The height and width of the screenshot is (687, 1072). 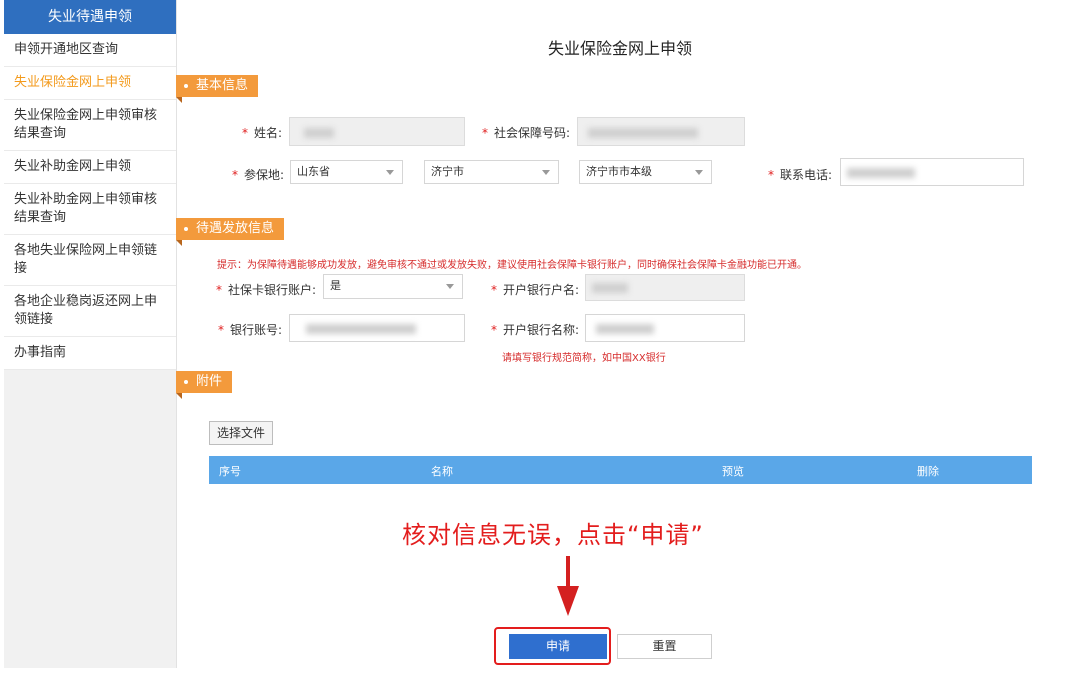 I want to click on column-header: 预览, so click(x=733, y=471).